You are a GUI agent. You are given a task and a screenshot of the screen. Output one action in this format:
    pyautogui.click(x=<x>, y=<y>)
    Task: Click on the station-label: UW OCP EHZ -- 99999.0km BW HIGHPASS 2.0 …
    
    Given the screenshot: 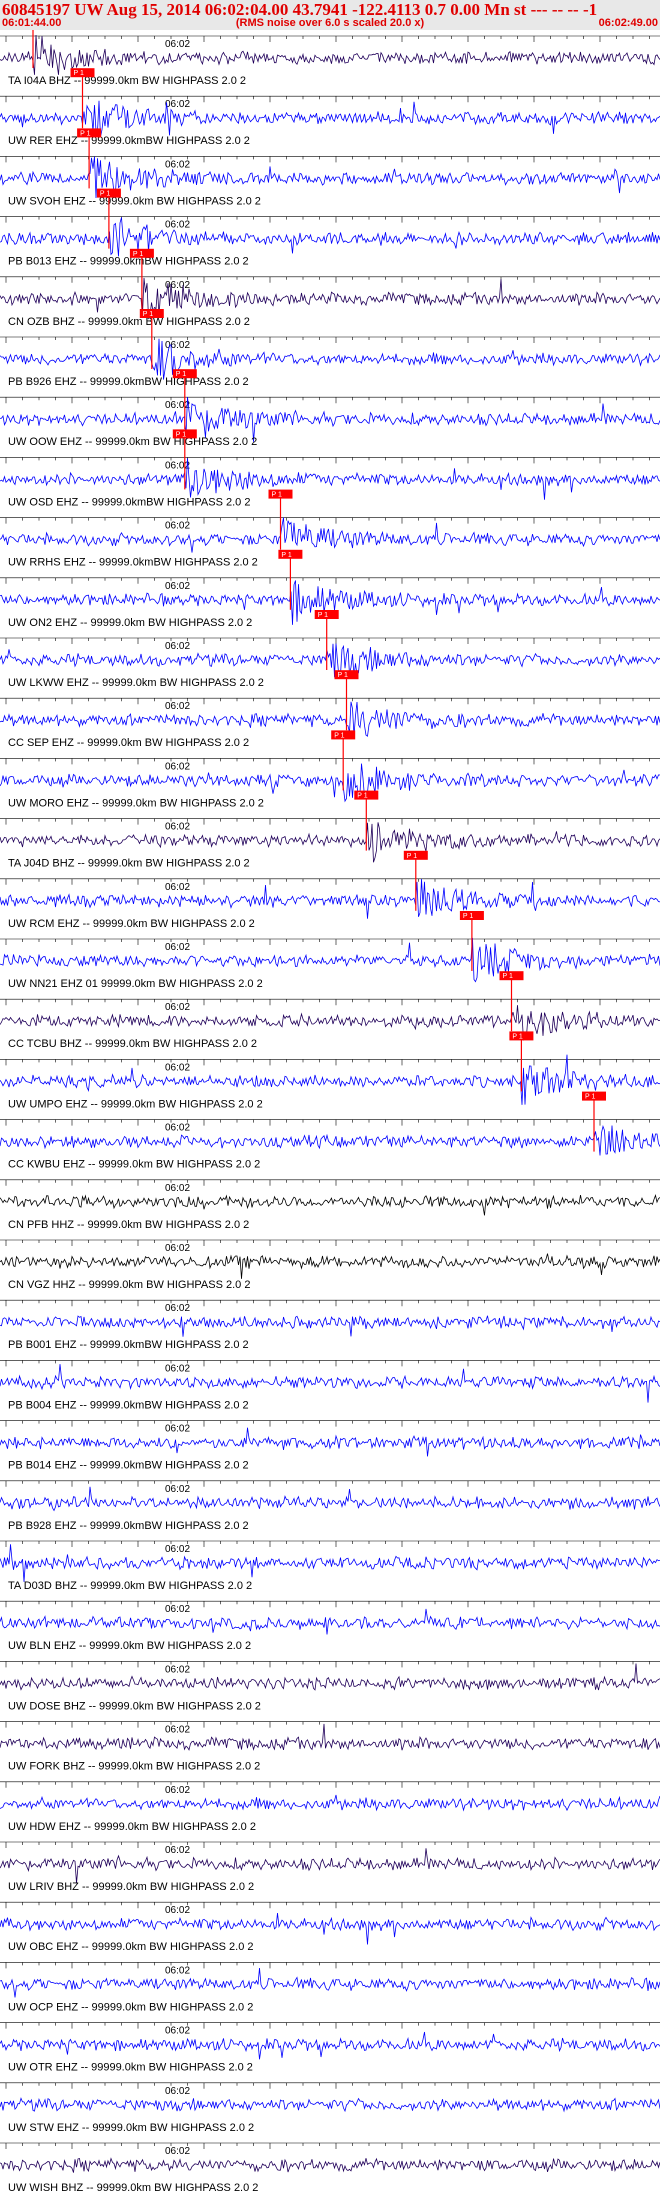 What is the action you would take?
    pyautogui.click(x=130, y=2007)
    